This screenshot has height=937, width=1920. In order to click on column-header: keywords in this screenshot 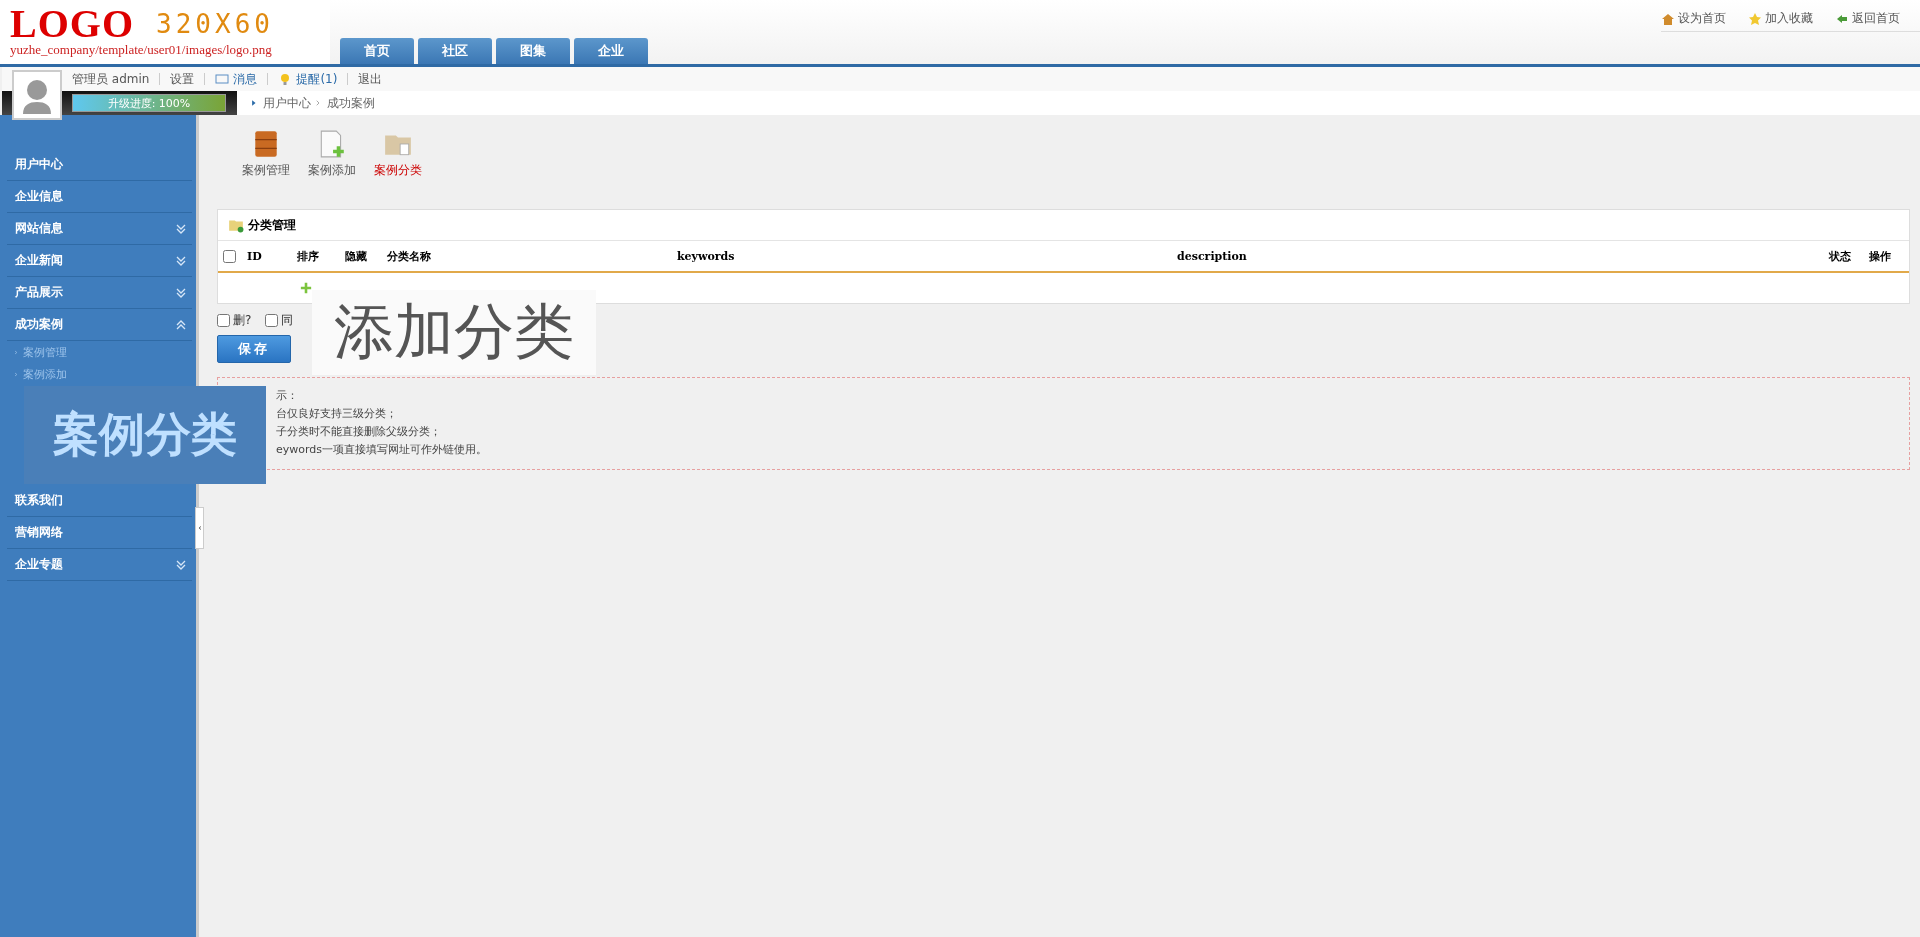, I will do `click(706, 256)`.